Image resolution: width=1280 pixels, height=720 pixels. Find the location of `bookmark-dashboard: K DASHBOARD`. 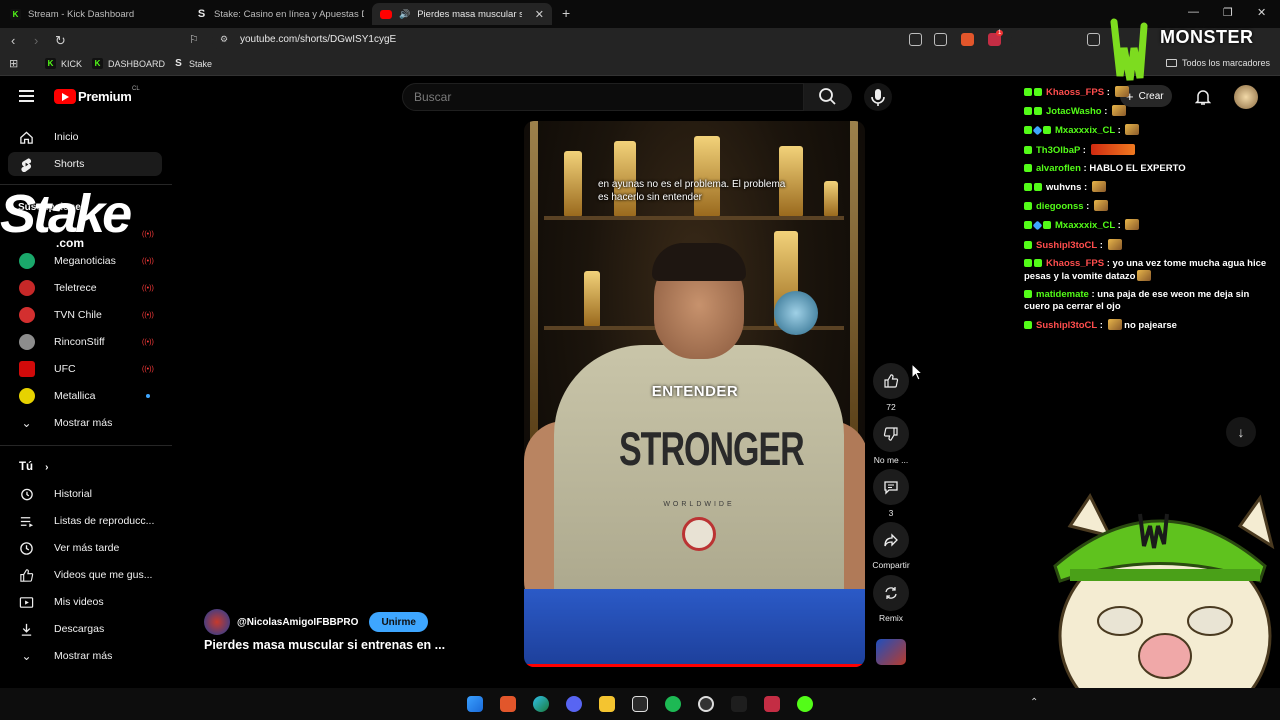

bookmark-dashboard: K DASHBOARD is located at coordinates (128, 63).